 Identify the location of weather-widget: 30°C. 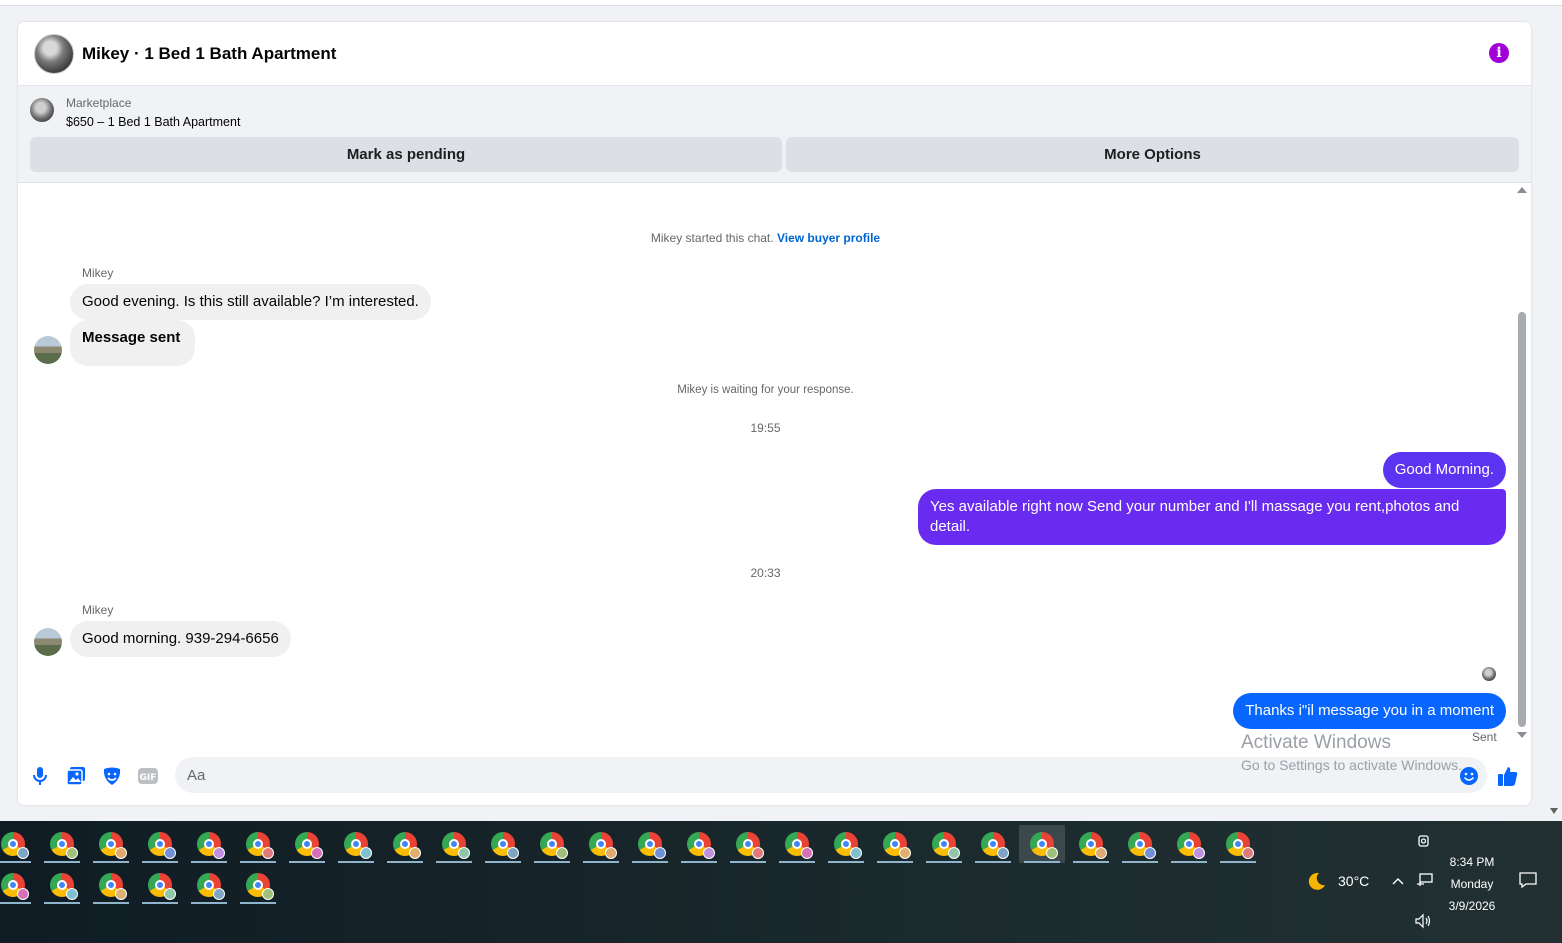
(1337, 881).